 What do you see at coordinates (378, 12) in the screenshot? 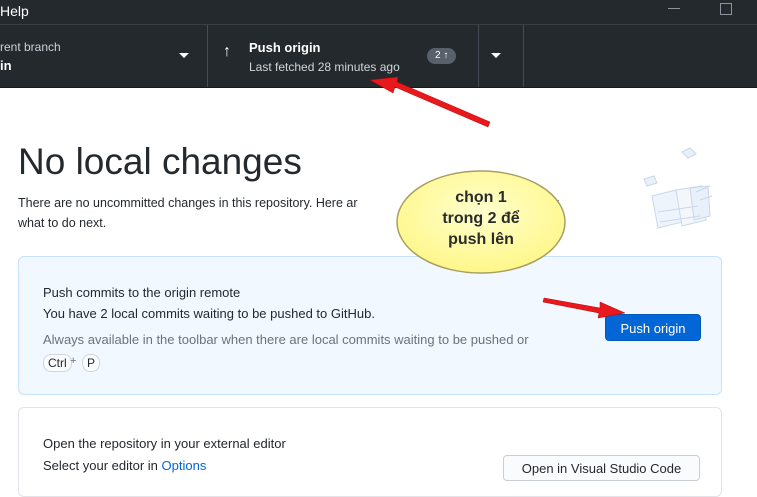
I see `menu-bar: Help` at bounding box center [378, 12].